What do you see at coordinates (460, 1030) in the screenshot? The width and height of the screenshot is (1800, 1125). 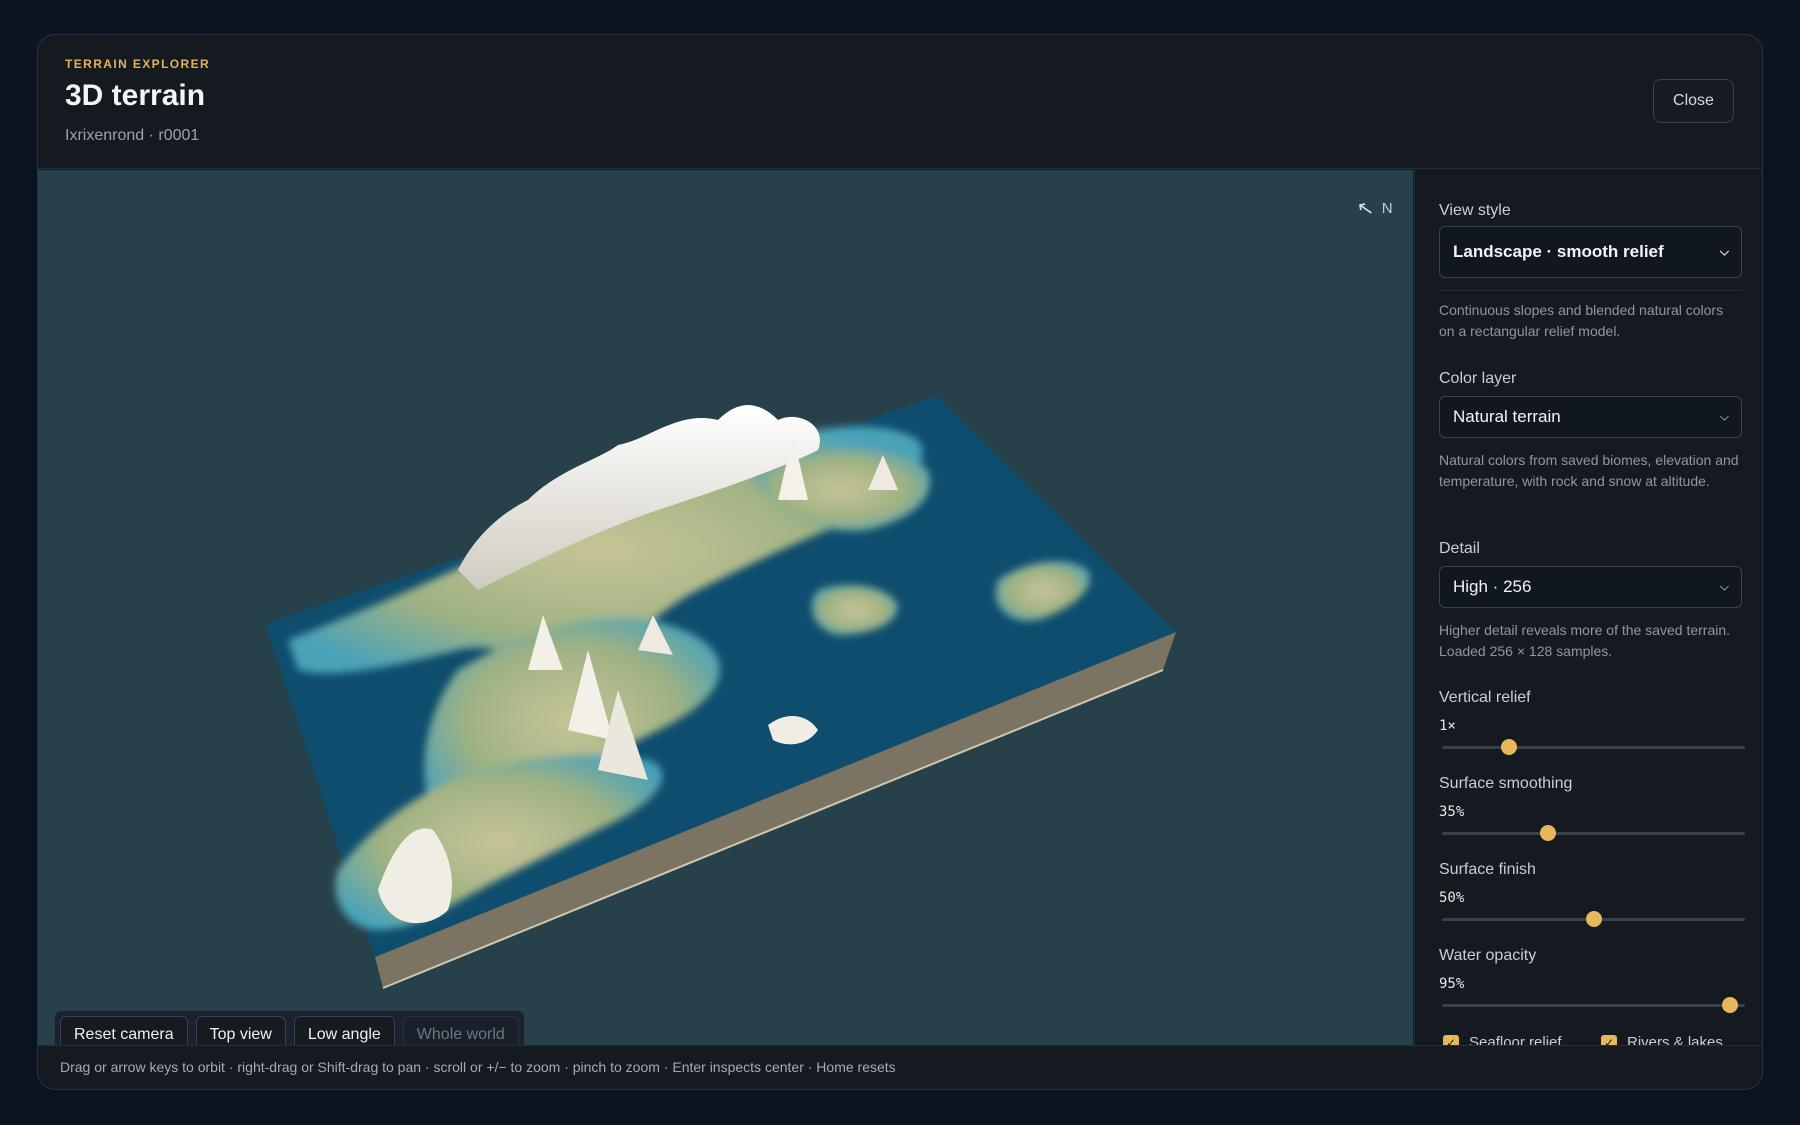 I see `whole-world-button: Whole world` at bounding box center [460, 1030].